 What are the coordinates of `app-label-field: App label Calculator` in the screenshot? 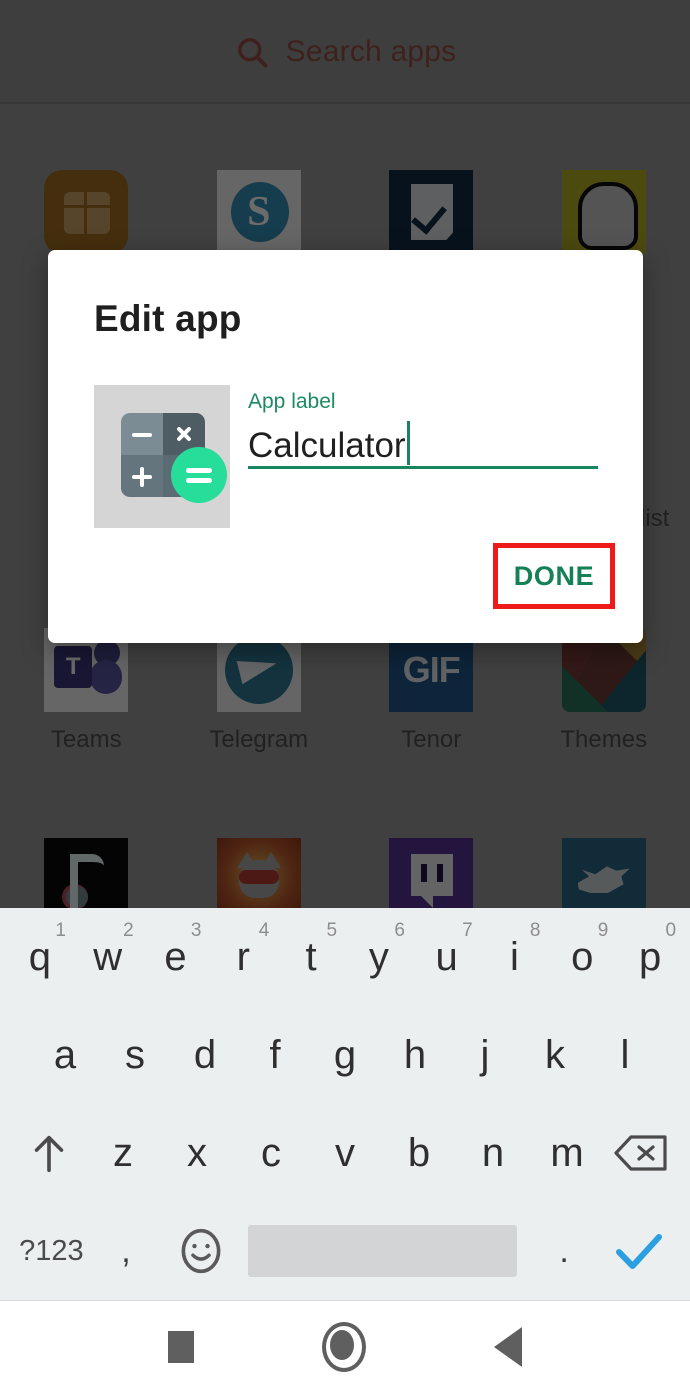 It's located at (423, 429).